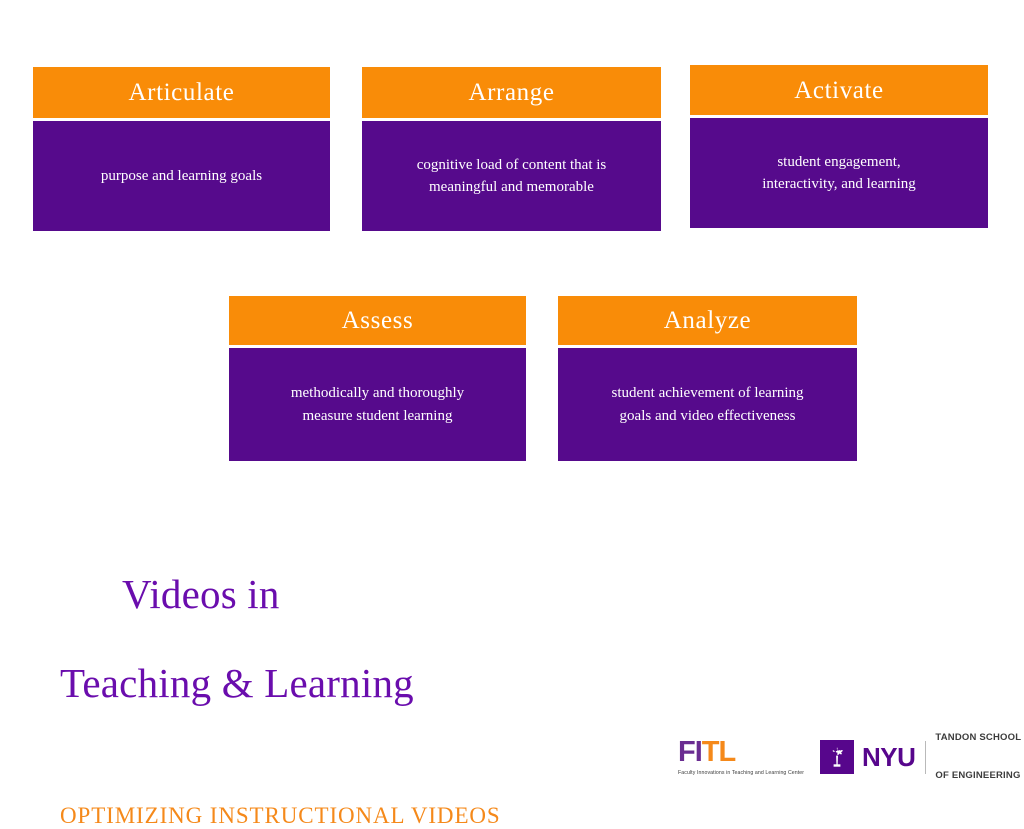  I want to click on nyu-school-name: TANDON SCHOOL OF ENGINEERING, so click(978, 757).